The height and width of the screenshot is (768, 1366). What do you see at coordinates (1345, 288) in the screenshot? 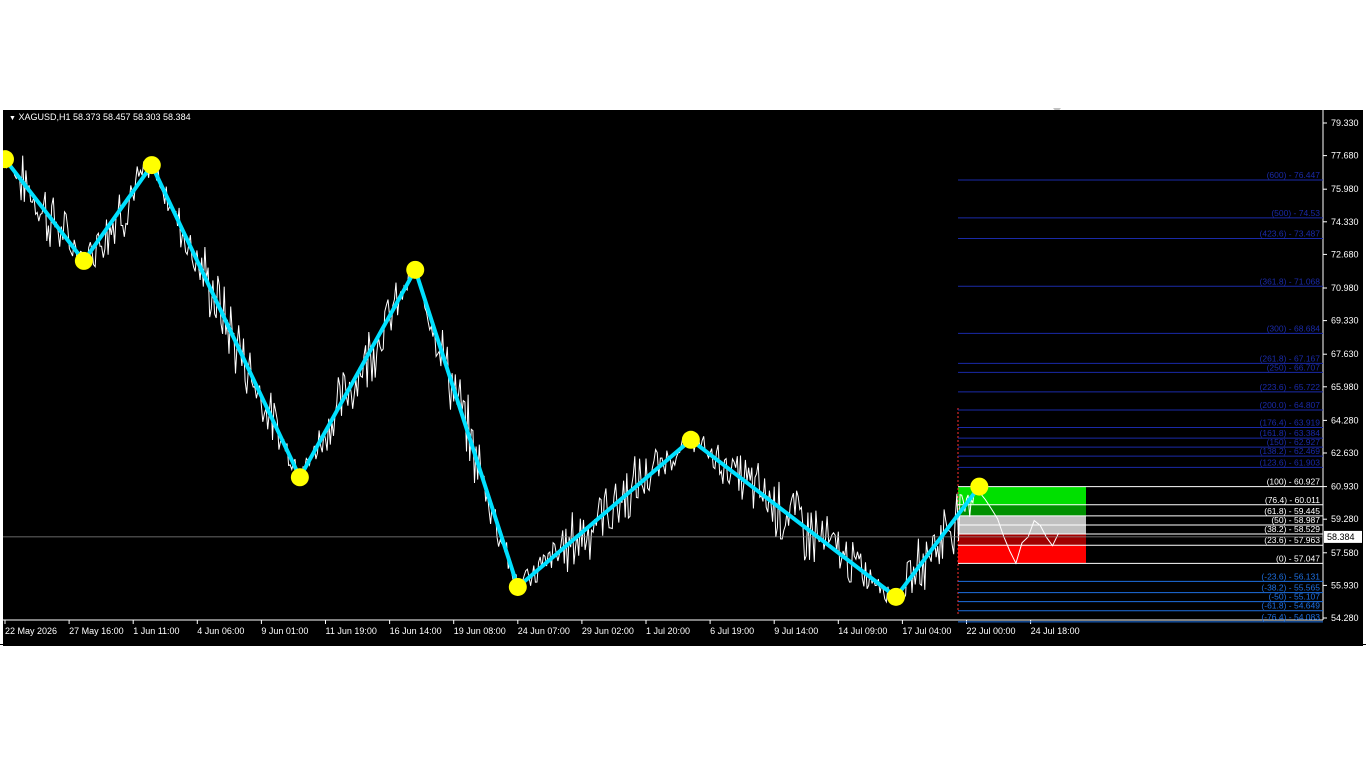
I see `price-tick-label: 70.980` at bounding box center [1345, 288].